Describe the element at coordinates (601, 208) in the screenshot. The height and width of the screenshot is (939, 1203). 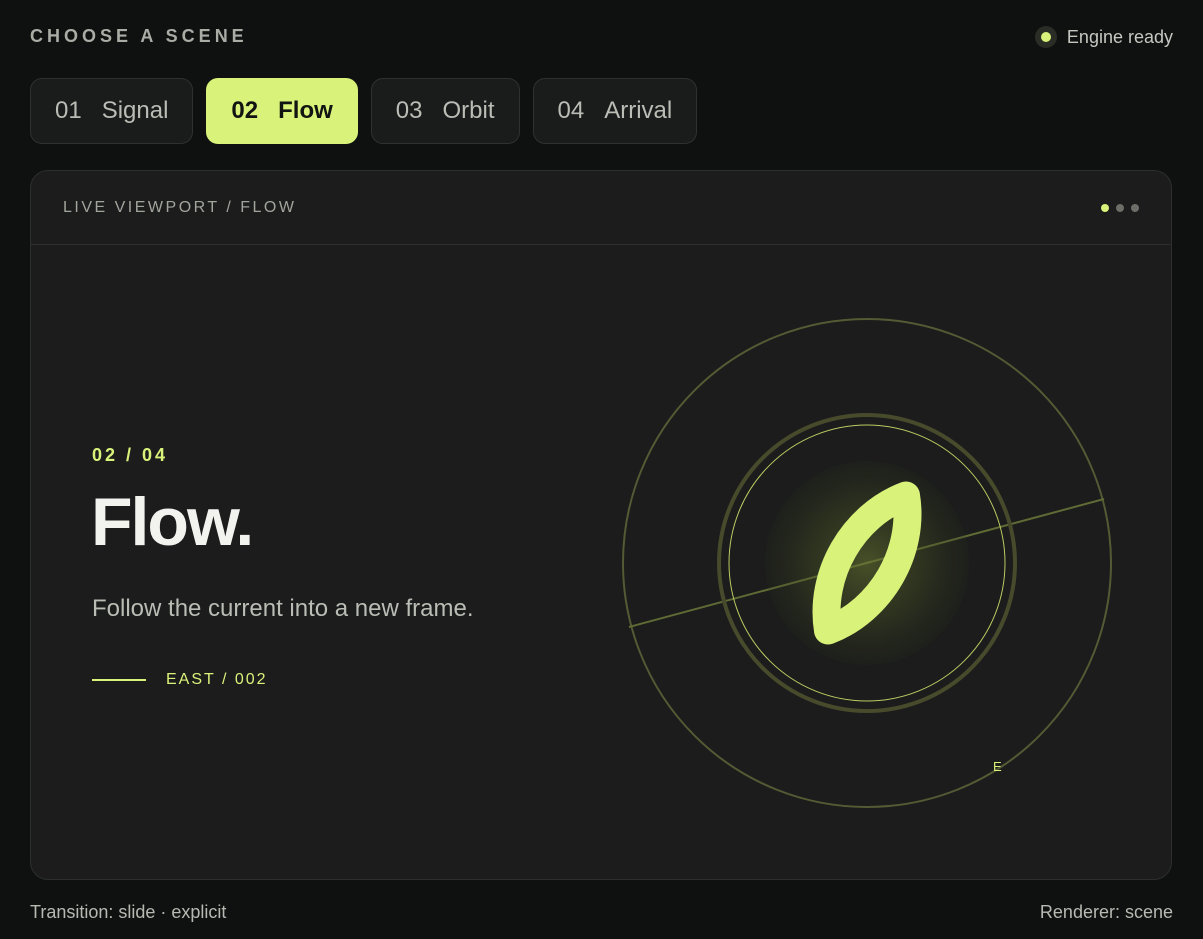
I see `viewport-header: LIVE VIEWPORT / FLOW` at that location.